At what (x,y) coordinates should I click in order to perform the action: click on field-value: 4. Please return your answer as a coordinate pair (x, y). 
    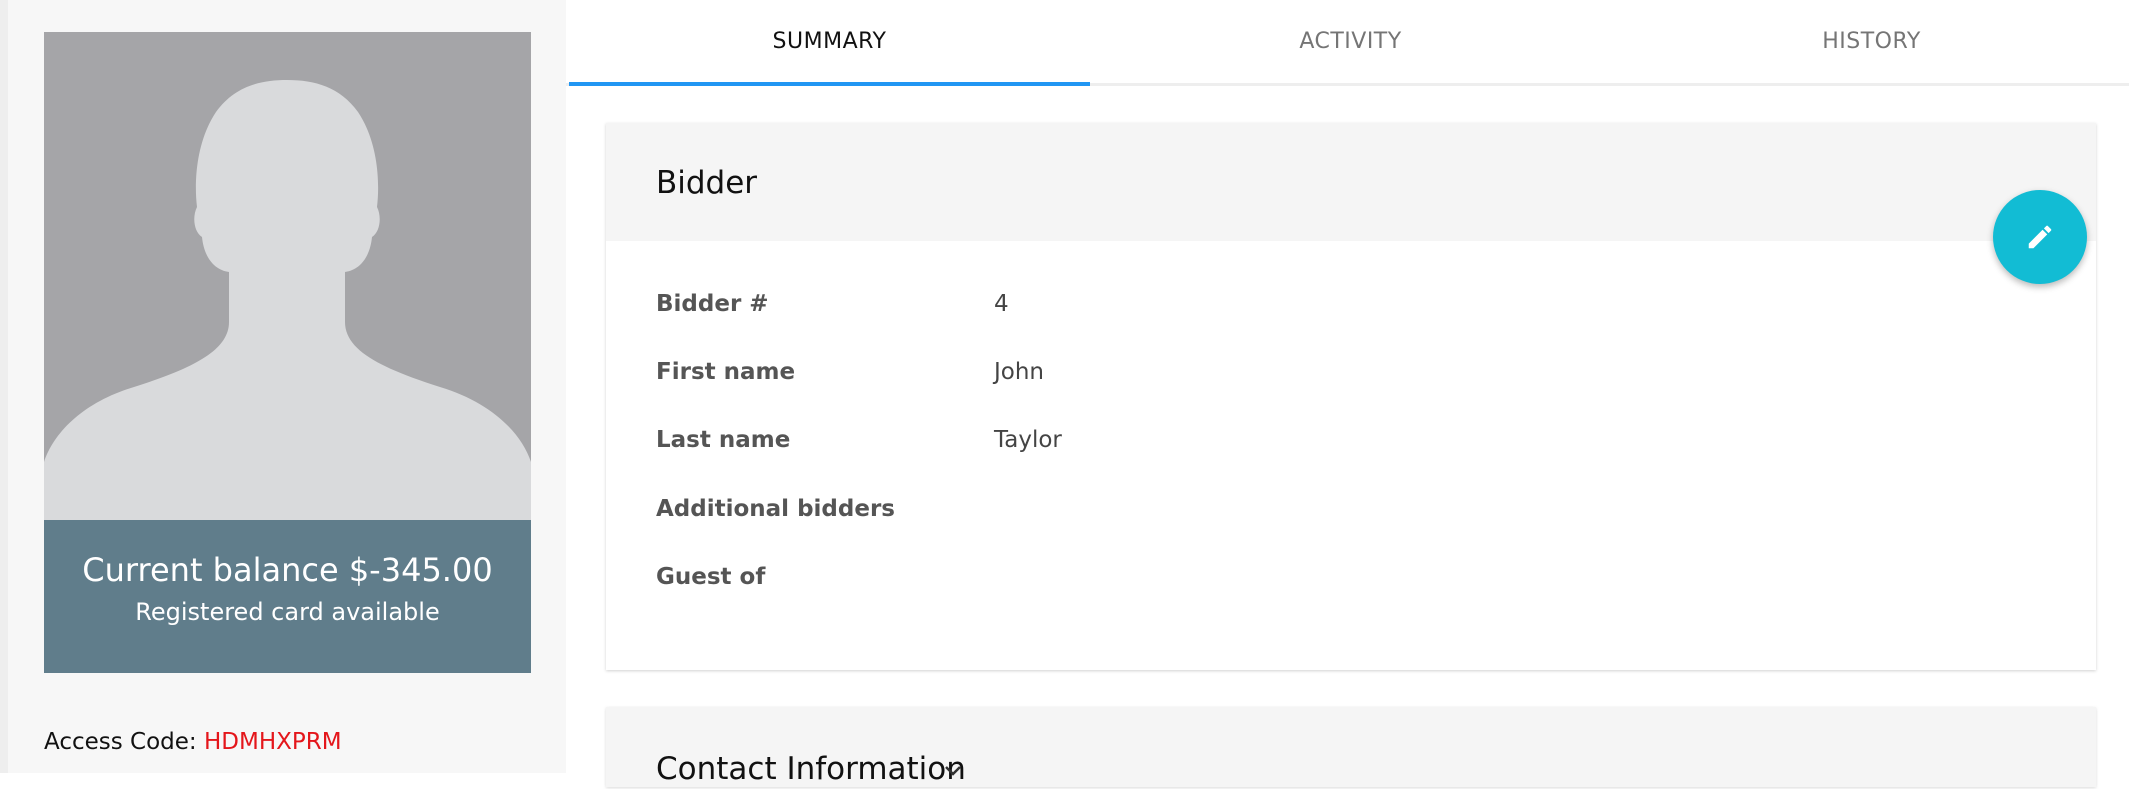
    Looking at the image, I should click on (1001, 304).